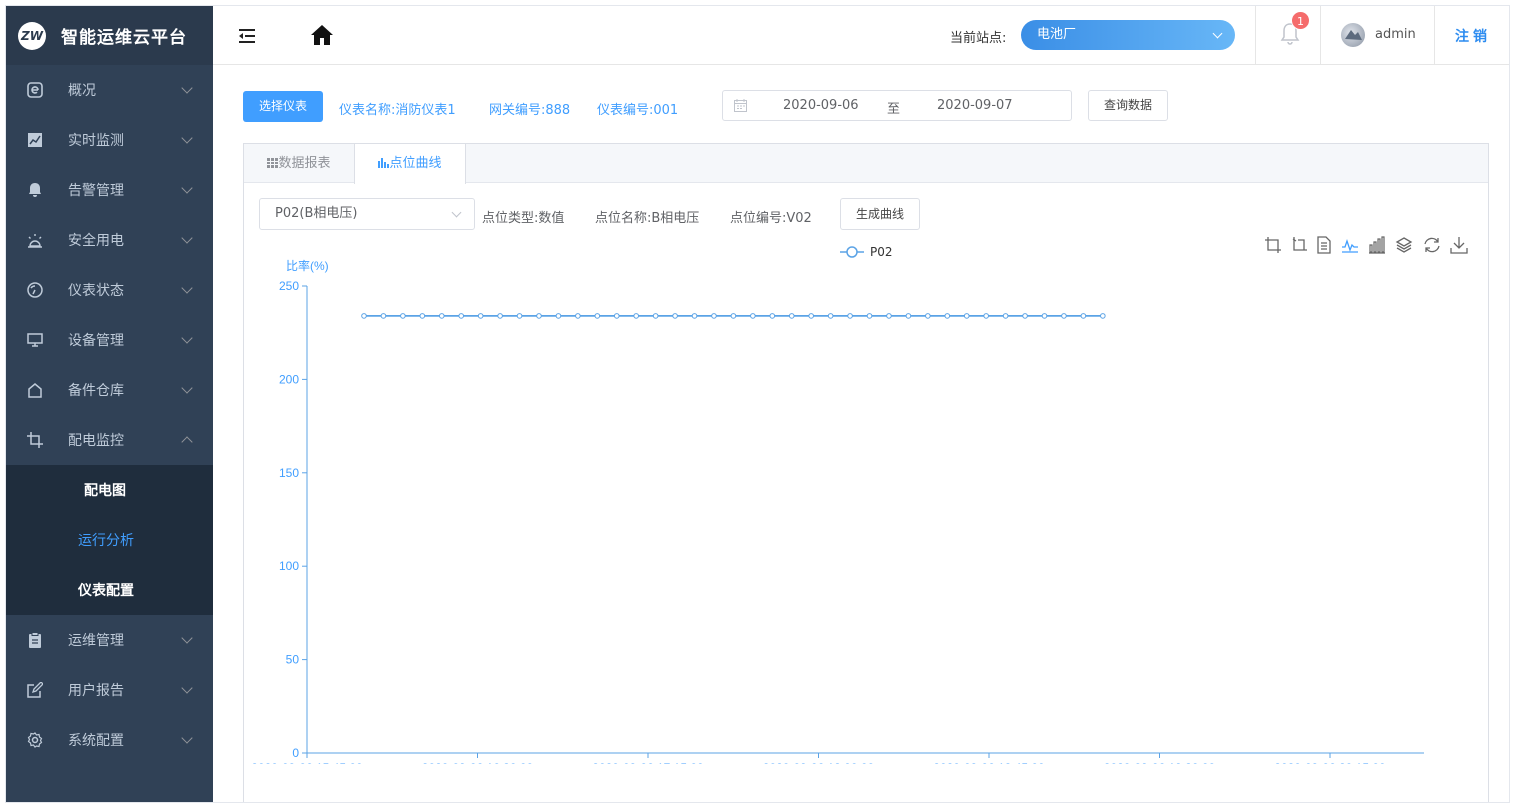 This screenshot has height=808, width=1519. I want to click on home-icon, so click(322, 35).